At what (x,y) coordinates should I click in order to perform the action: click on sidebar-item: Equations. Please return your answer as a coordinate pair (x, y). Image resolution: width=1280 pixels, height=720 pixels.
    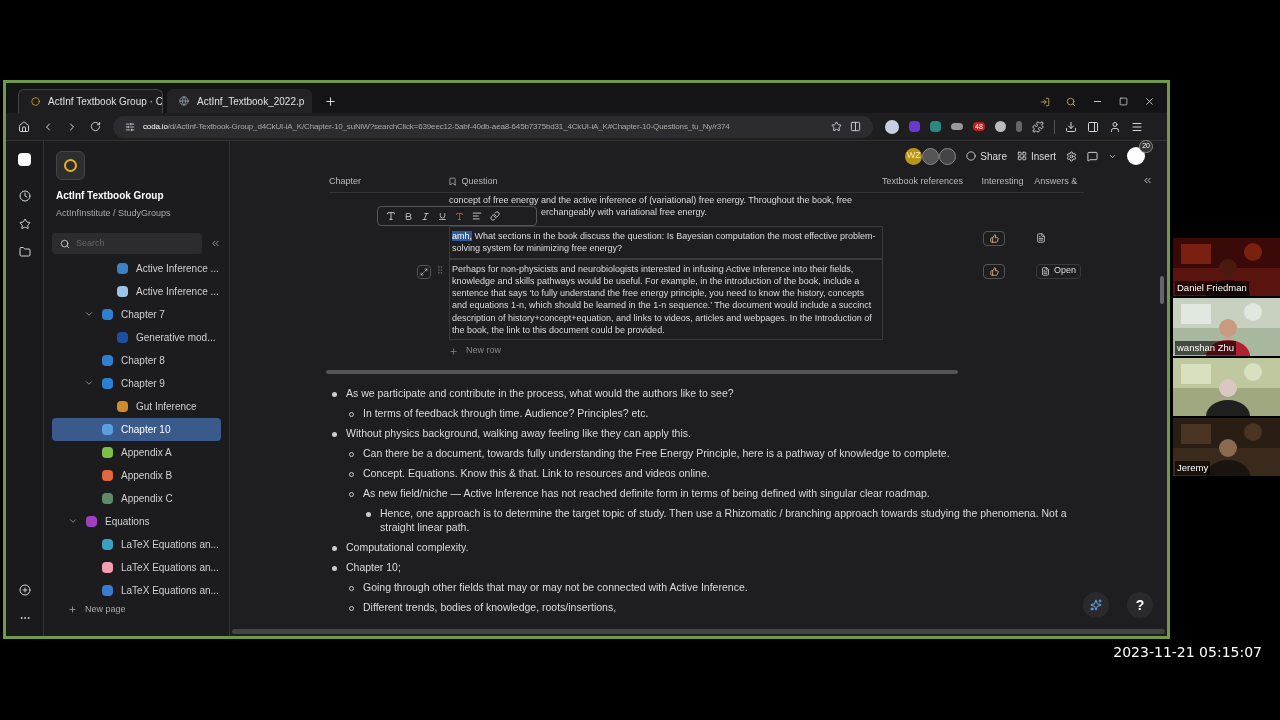
    Looking at the image, I should click on (136, 521).